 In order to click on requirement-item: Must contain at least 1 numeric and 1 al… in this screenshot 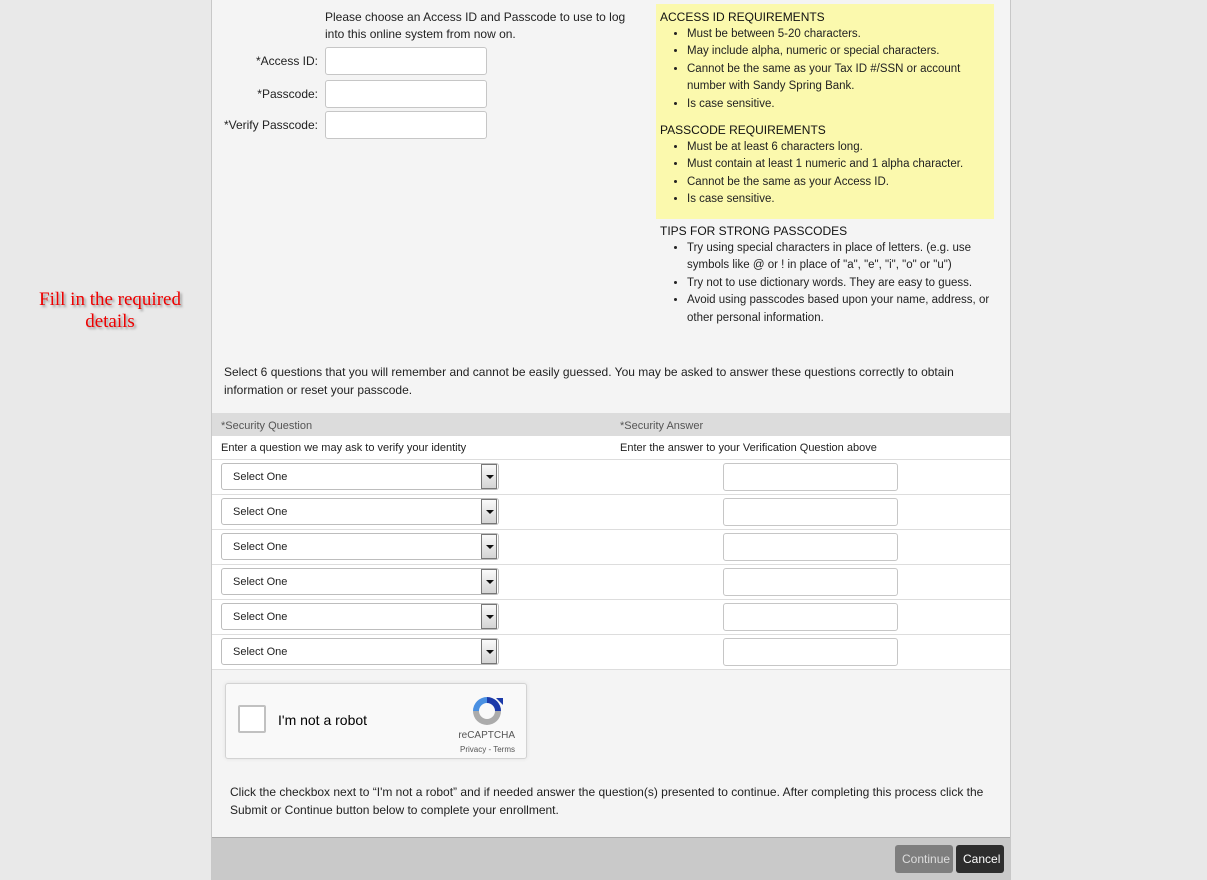, I will do `click(839, 164)`.